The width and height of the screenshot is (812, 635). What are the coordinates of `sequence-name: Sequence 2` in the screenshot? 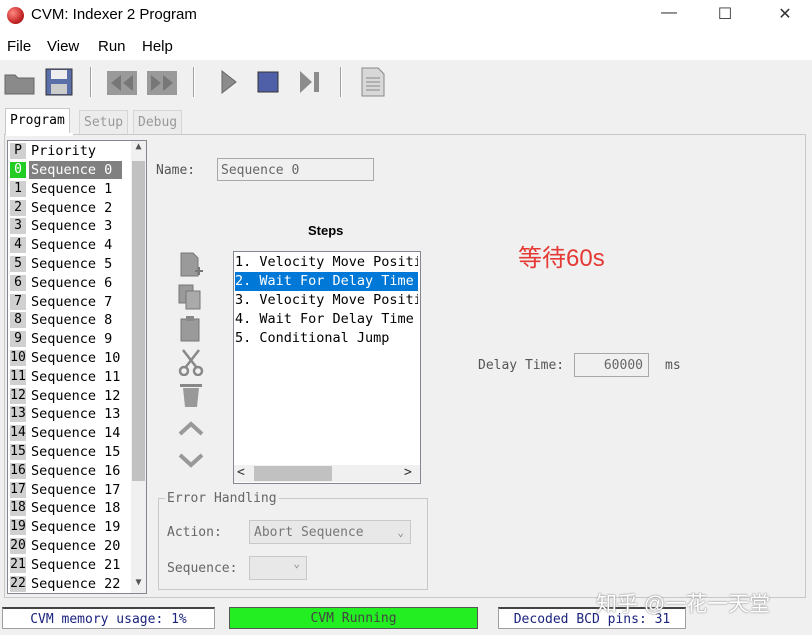 It's located at (72, 207).